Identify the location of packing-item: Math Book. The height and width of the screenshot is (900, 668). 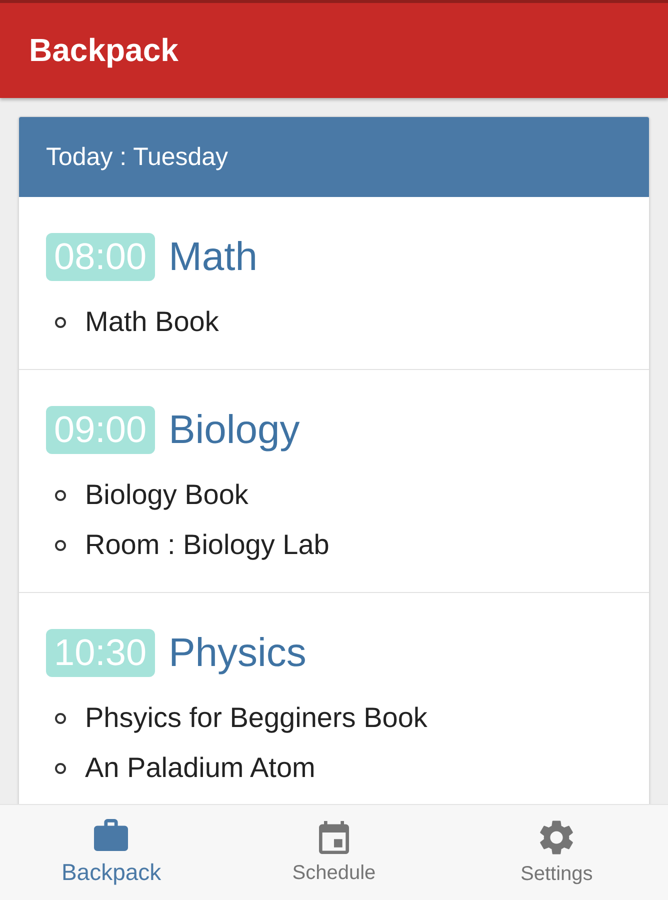
(152, 322).